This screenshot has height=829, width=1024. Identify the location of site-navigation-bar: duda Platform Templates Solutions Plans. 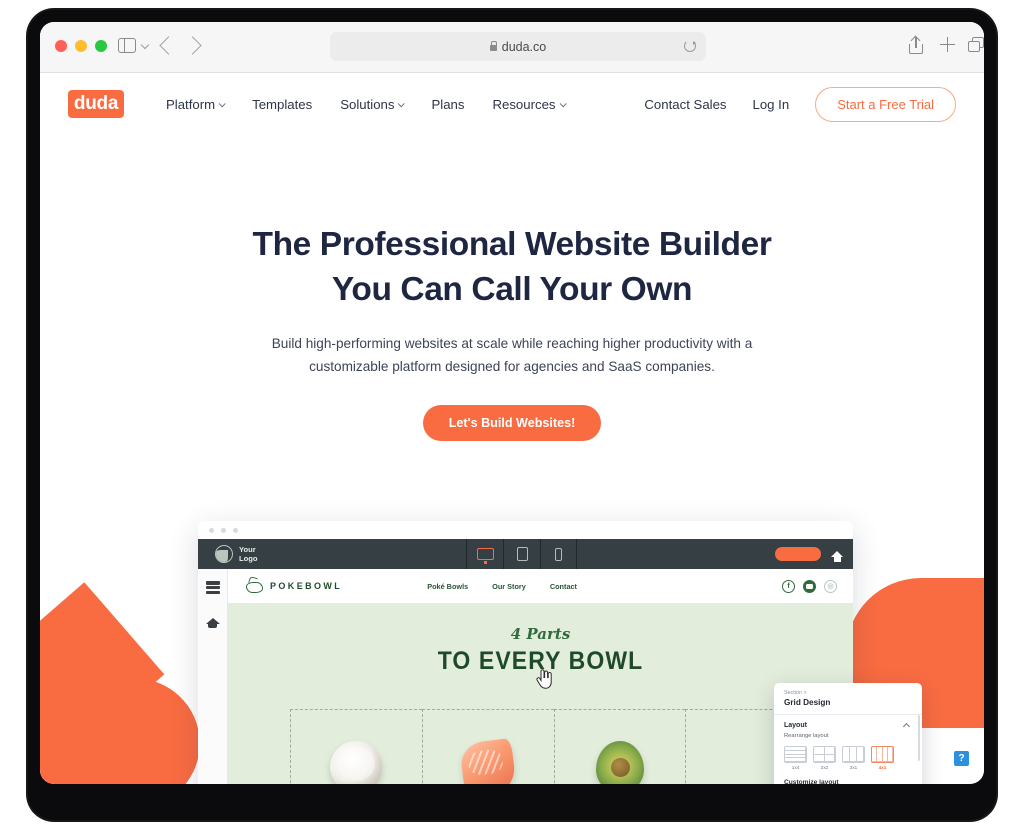
(512, 104).